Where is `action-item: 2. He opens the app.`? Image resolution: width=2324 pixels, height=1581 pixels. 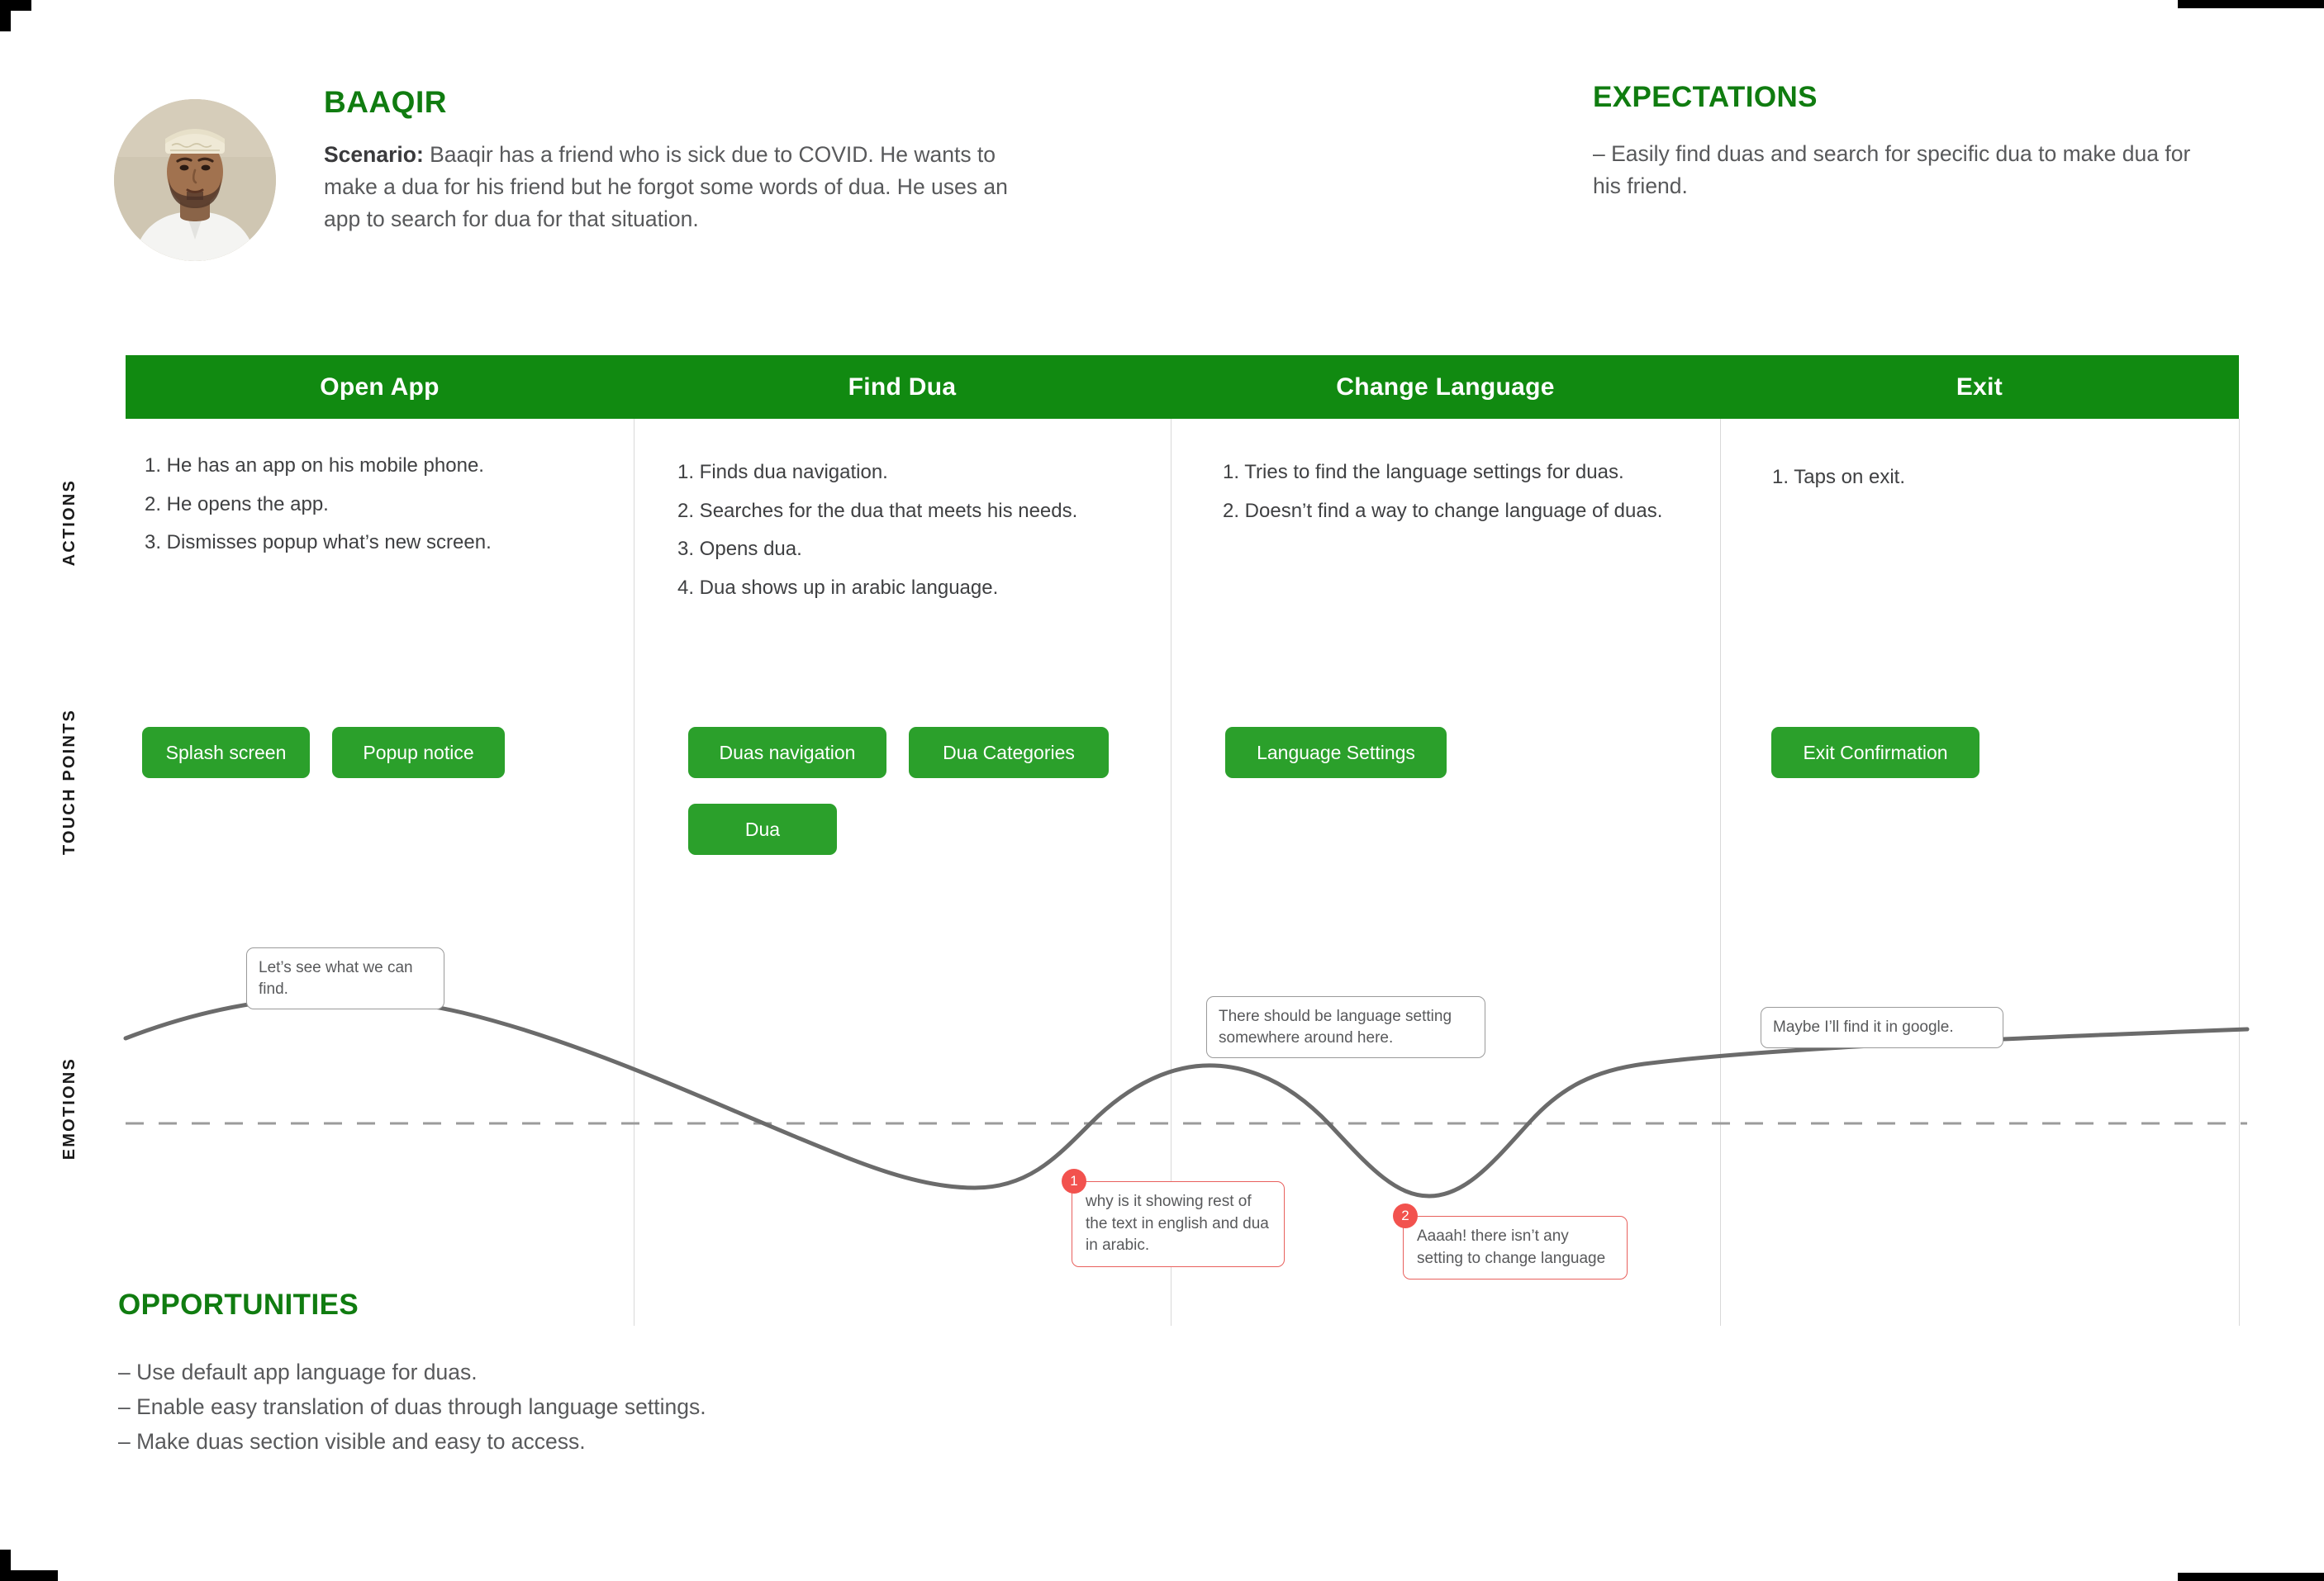
action-item: 2. He opens the app. is located at coordinates (237, 504).